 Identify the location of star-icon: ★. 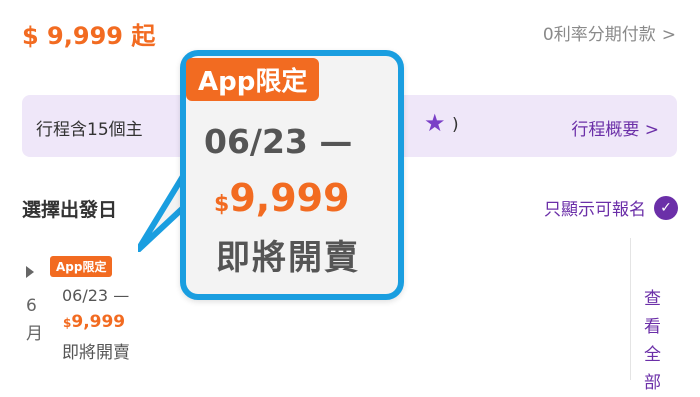
(435, 123).